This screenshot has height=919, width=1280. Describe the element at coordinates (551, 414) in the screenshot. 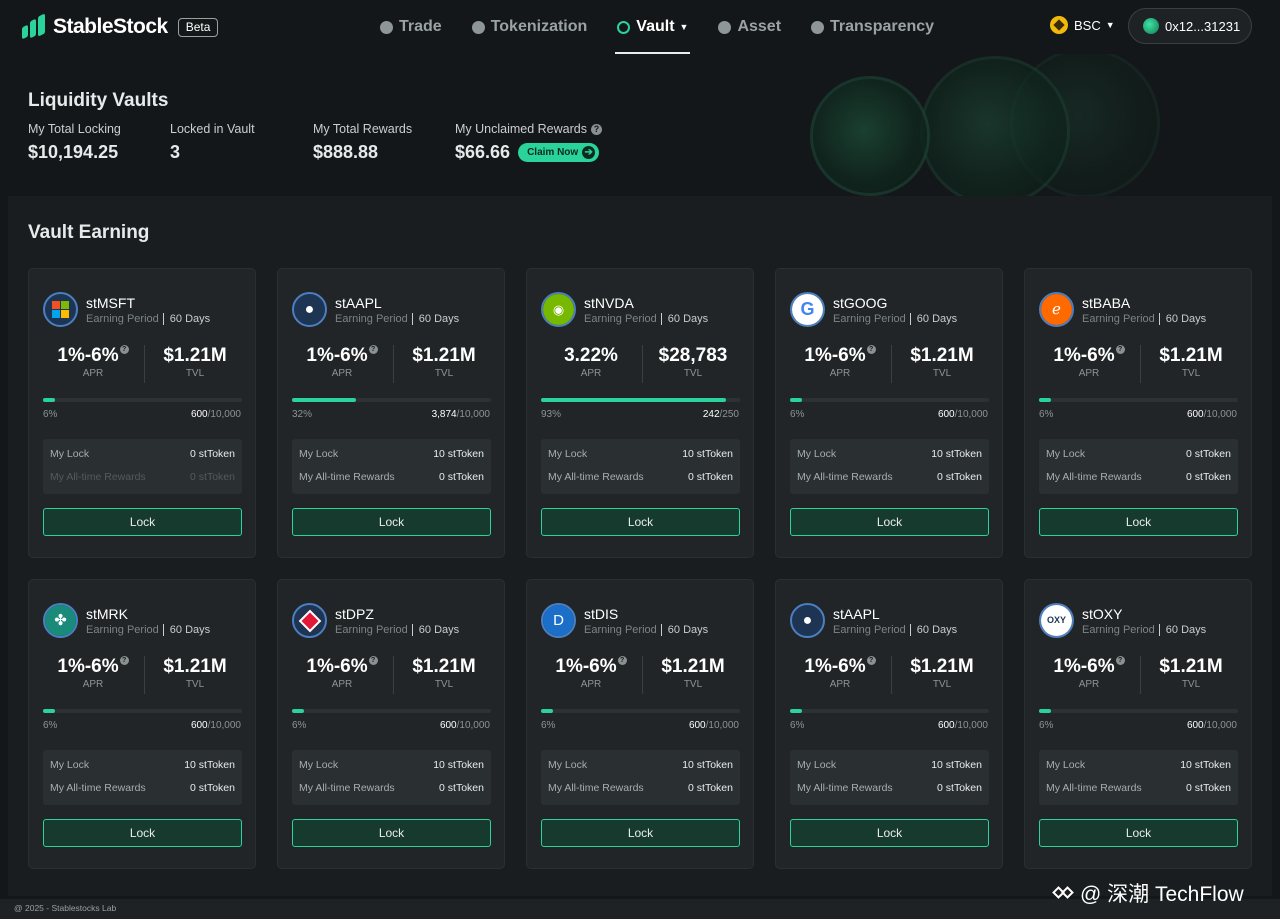

I see `progress-percent: 93%` at that location.